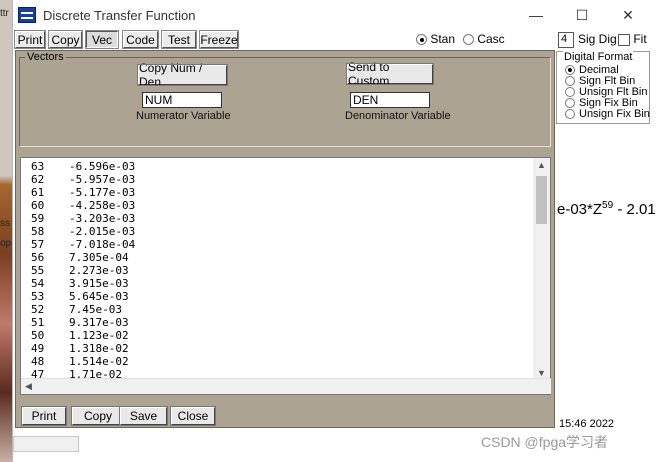  Describe the element at coordinates (102, 39) in the screenshot. I see `vec-button: Vec` at that location.